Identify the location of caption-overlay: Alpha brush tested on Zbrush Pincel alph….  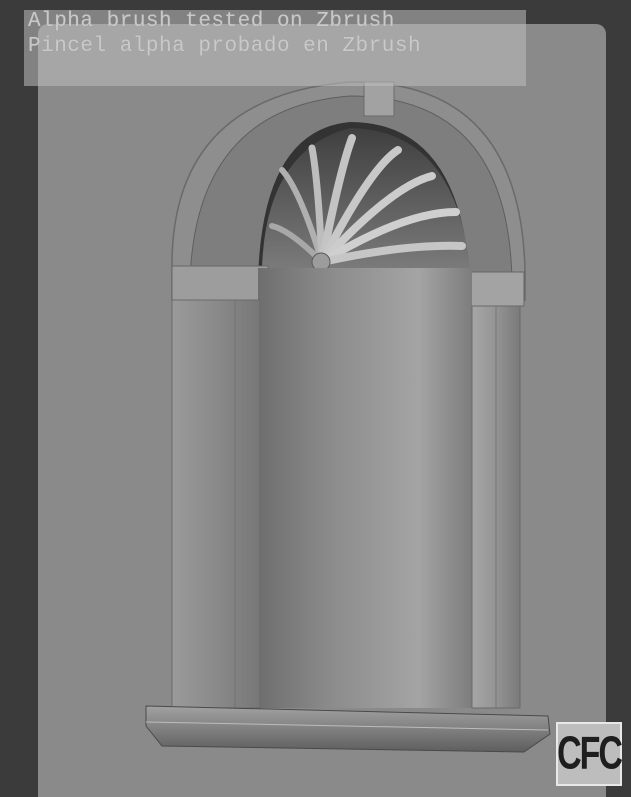
(275, 48).